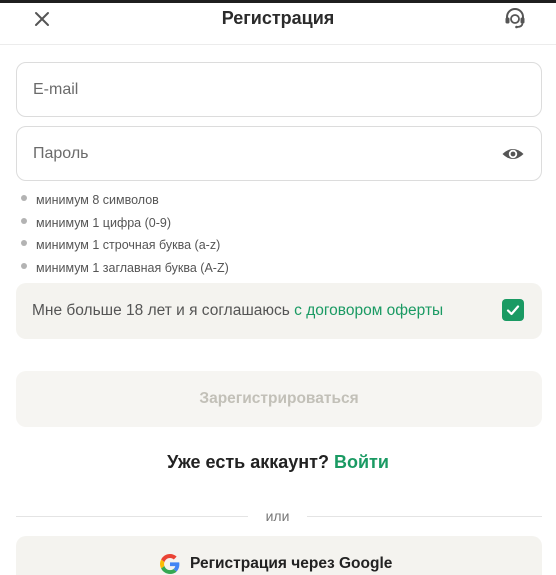 This screenshot has height=575, width=556. I want to click on password-field-container, so click(279, 153).